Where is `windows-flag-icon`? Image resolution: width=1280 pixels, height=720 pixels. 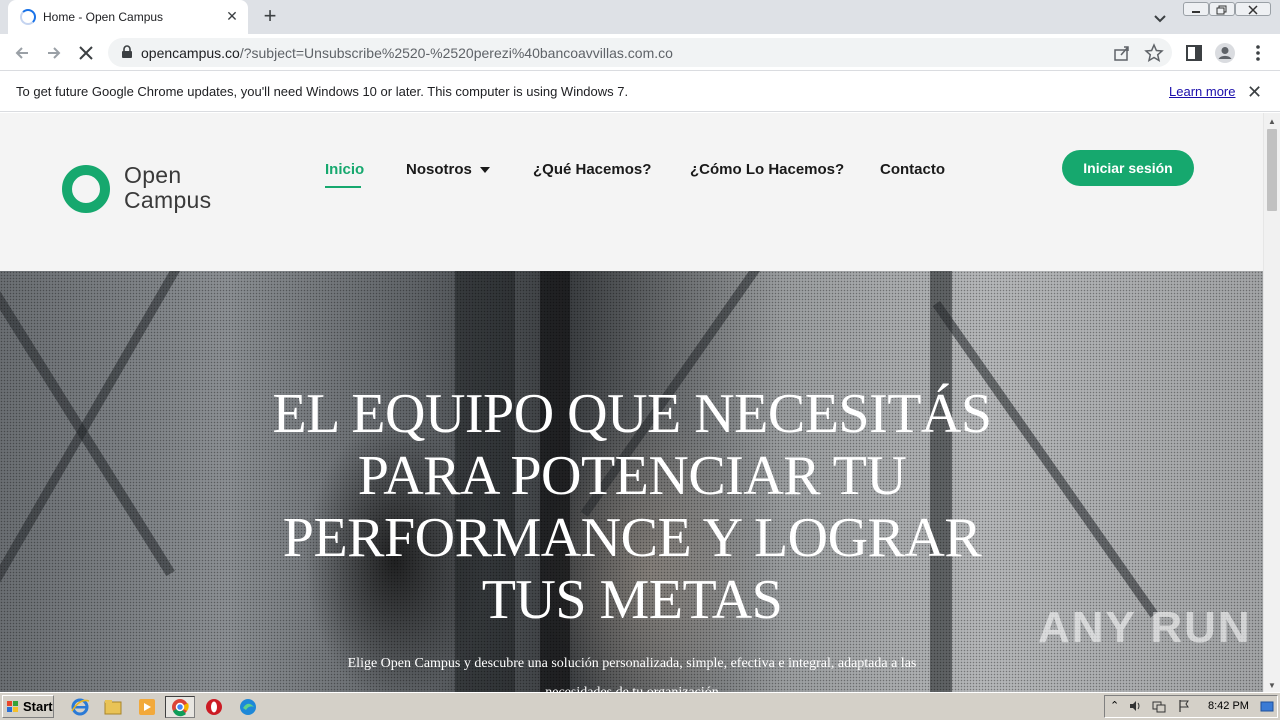
windows-flag-icon is located at coordinates (12, 706).